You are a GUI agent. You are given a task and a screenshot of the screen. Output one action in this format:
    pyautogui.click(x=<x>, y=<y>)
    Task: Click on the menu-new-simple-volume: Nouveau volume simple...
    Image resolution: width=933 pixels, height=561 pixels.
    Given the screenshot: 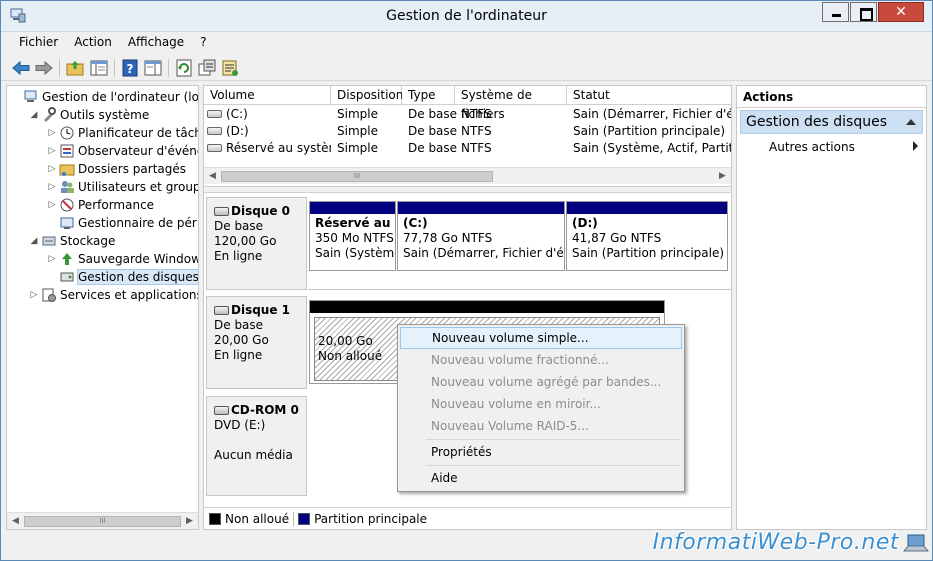 What is the action you would take?
    pyautogui.click(x=541, y=338)
    